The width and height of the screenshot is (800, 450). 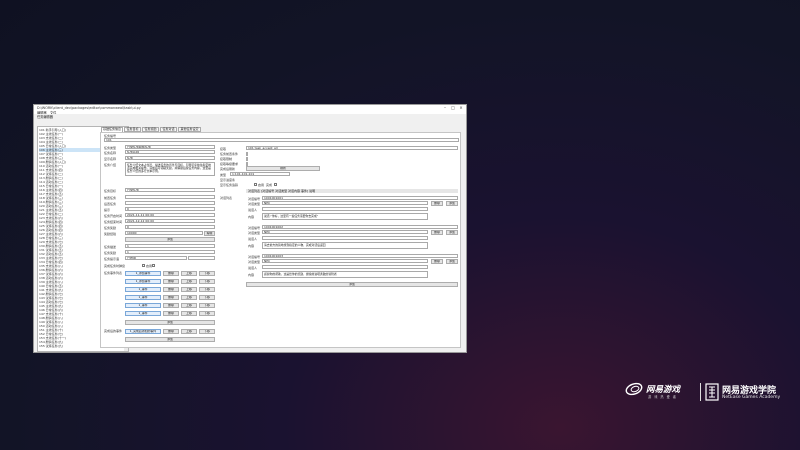 I want to click on dialog-content-textarea: 说话:“你好，这里有一些任务需要你去完成”, so click(x=345, y=216).